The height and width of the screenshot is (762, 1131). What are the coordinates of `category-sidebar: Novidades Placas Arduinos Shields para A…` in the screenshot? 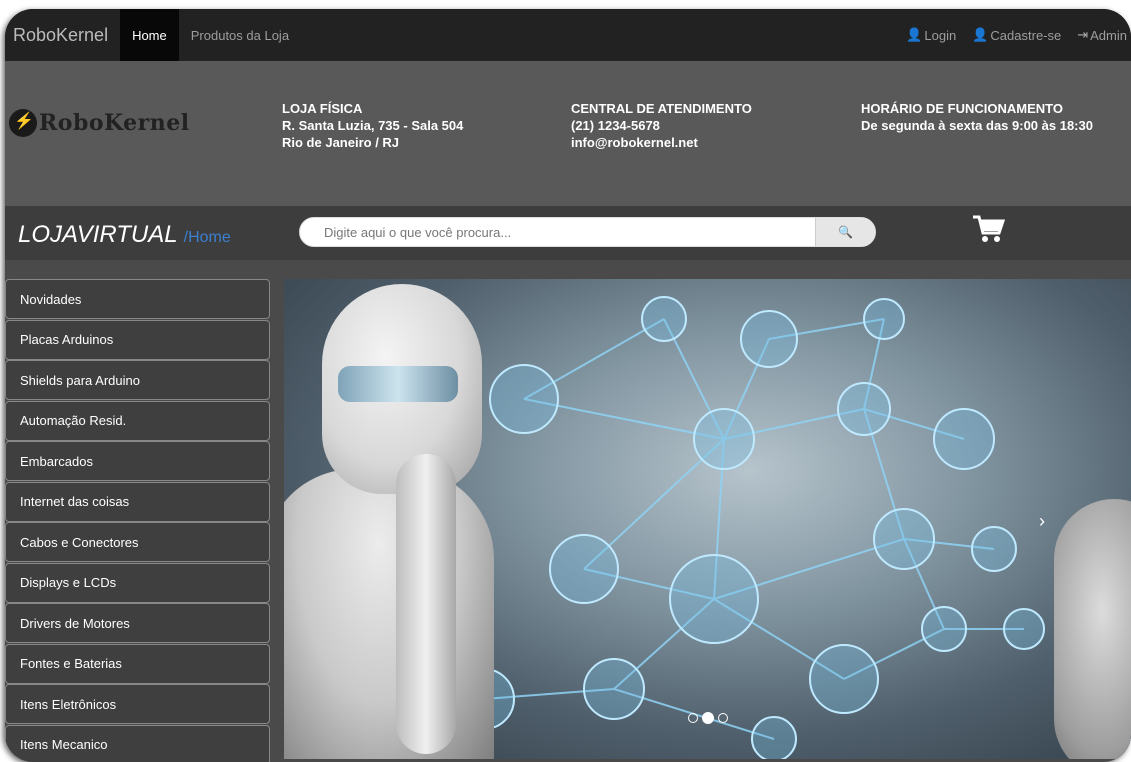 It's located at (137, 520).